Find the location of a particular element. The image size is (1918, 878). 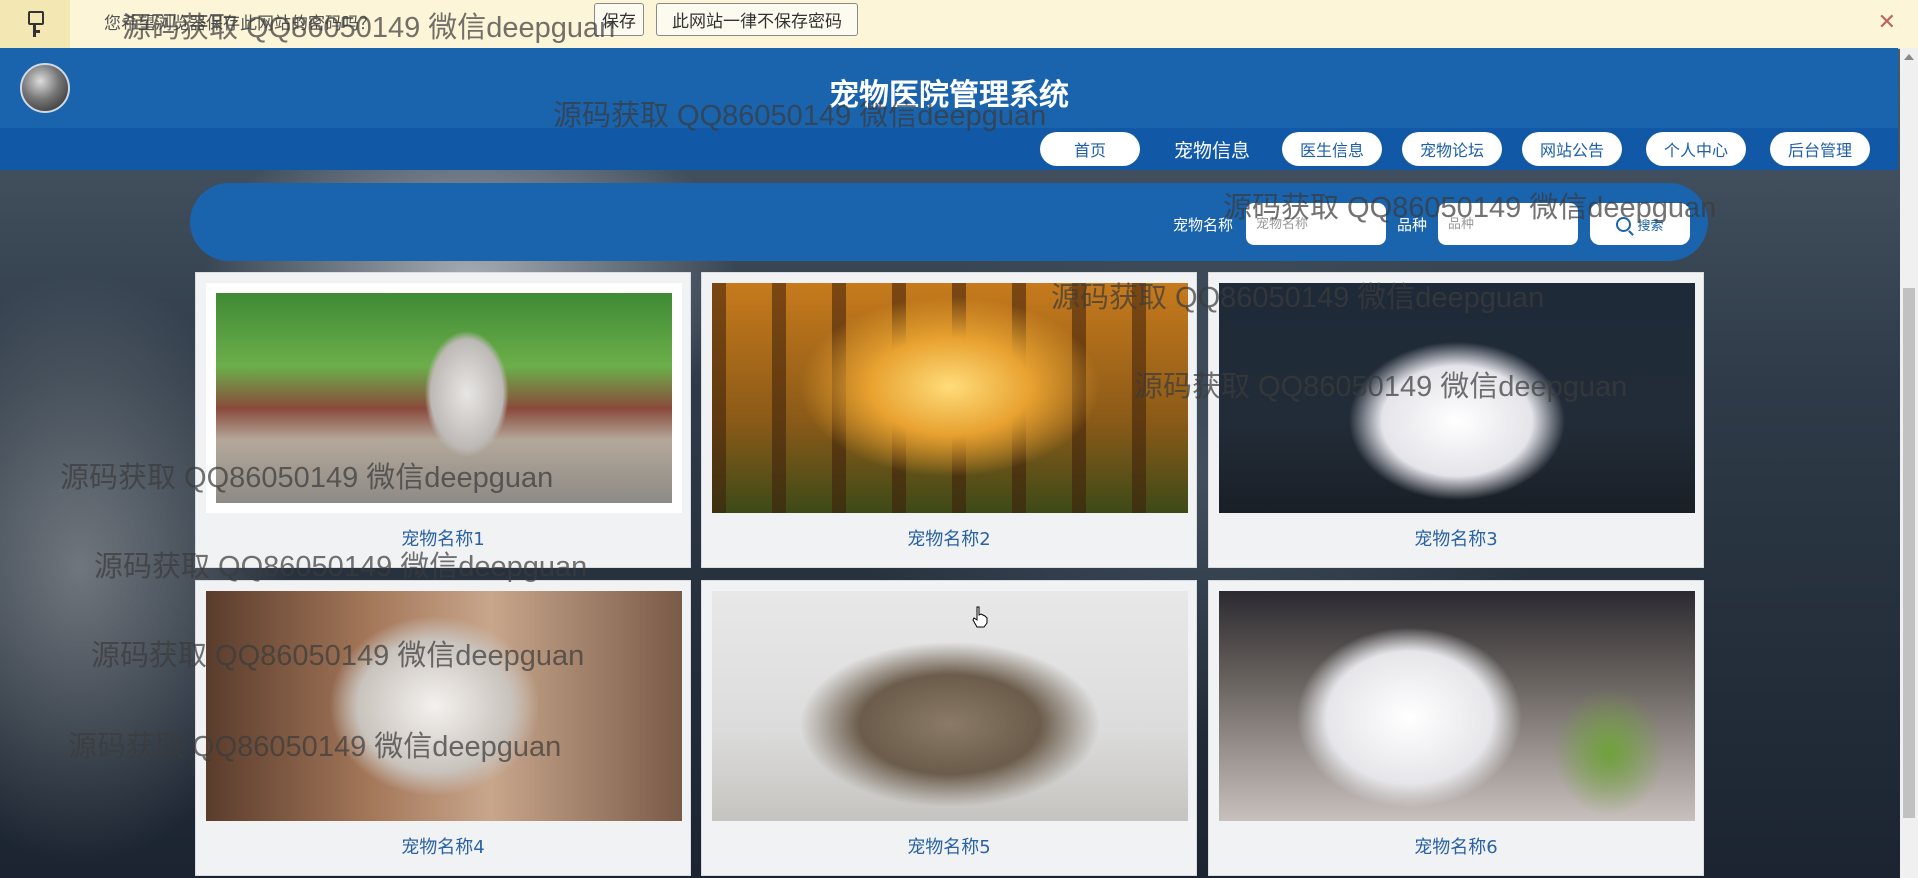

pet-name: 宠物名称2 is located at coordinates (949, 538).